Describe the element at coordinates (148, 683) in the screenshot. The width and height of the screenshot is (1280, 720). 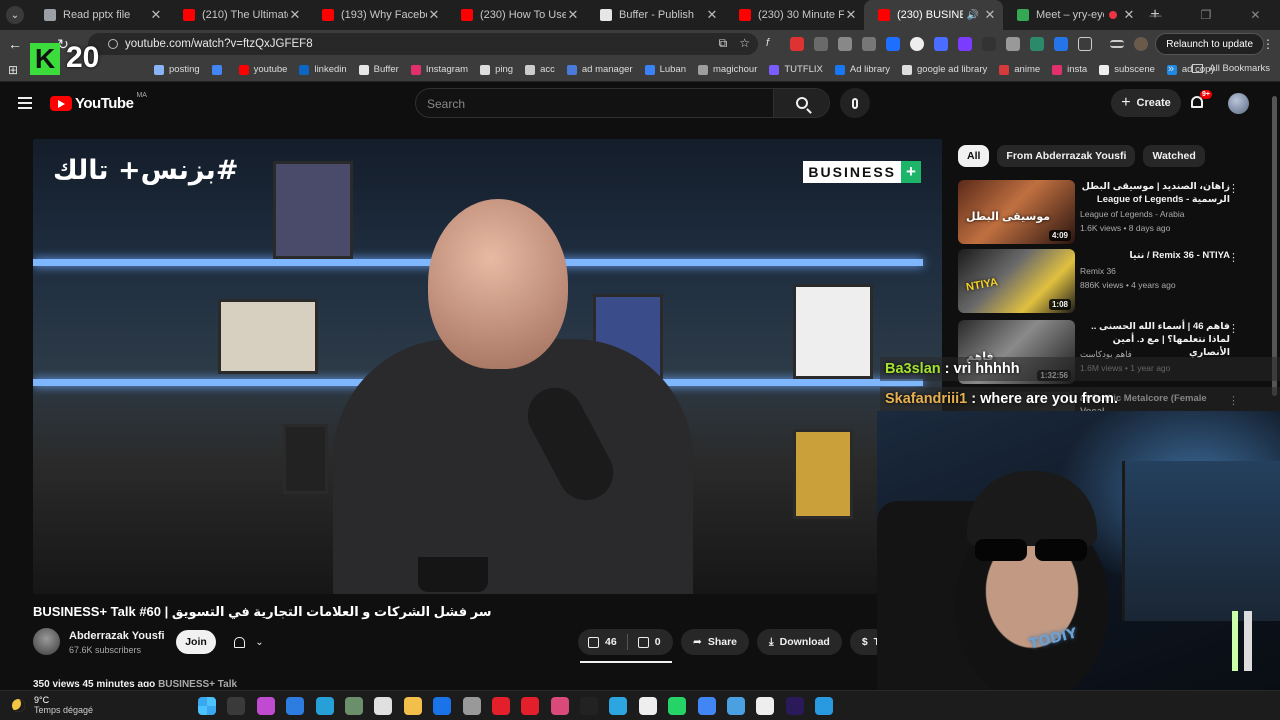
I see `description-meta: 350 views 45 minutes ago BUSINESS+ Talk` at that location.